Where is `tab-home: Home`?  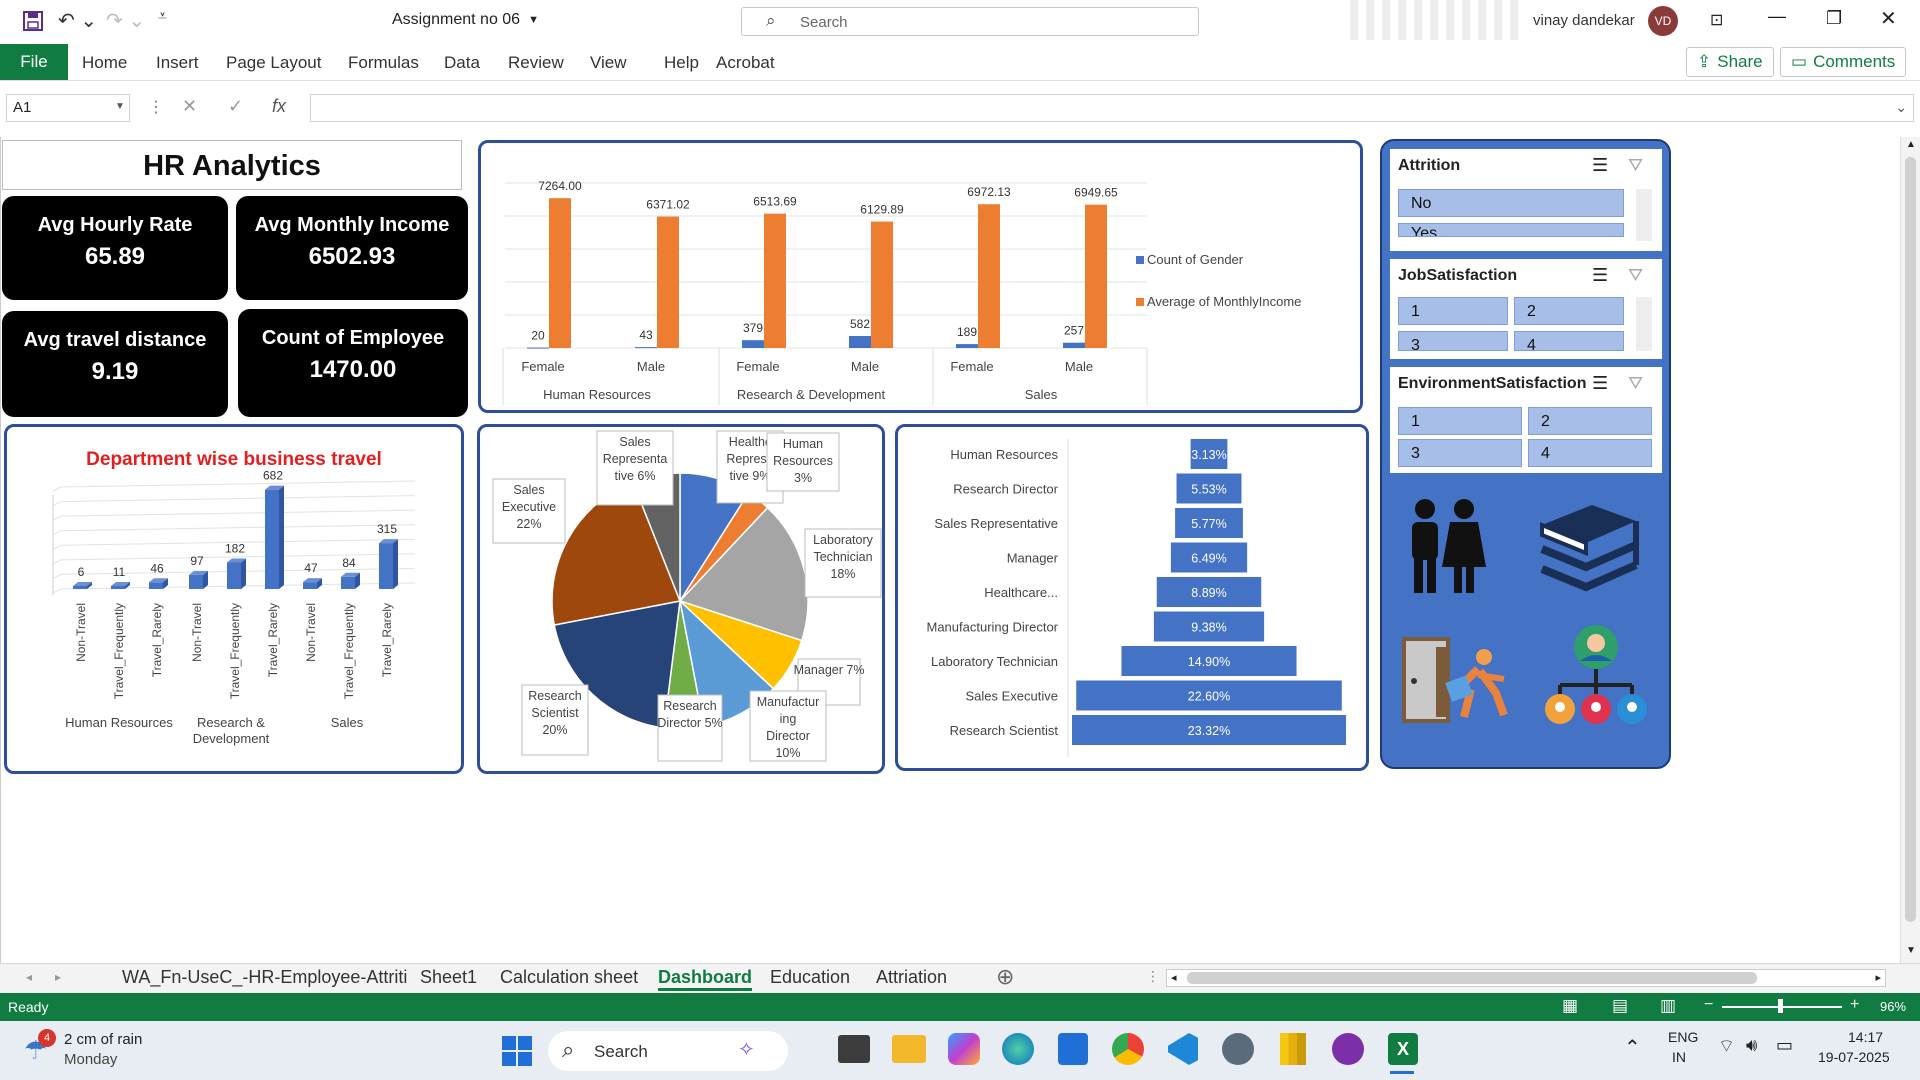 tab-home: Home is located at coordinates (104, 63).